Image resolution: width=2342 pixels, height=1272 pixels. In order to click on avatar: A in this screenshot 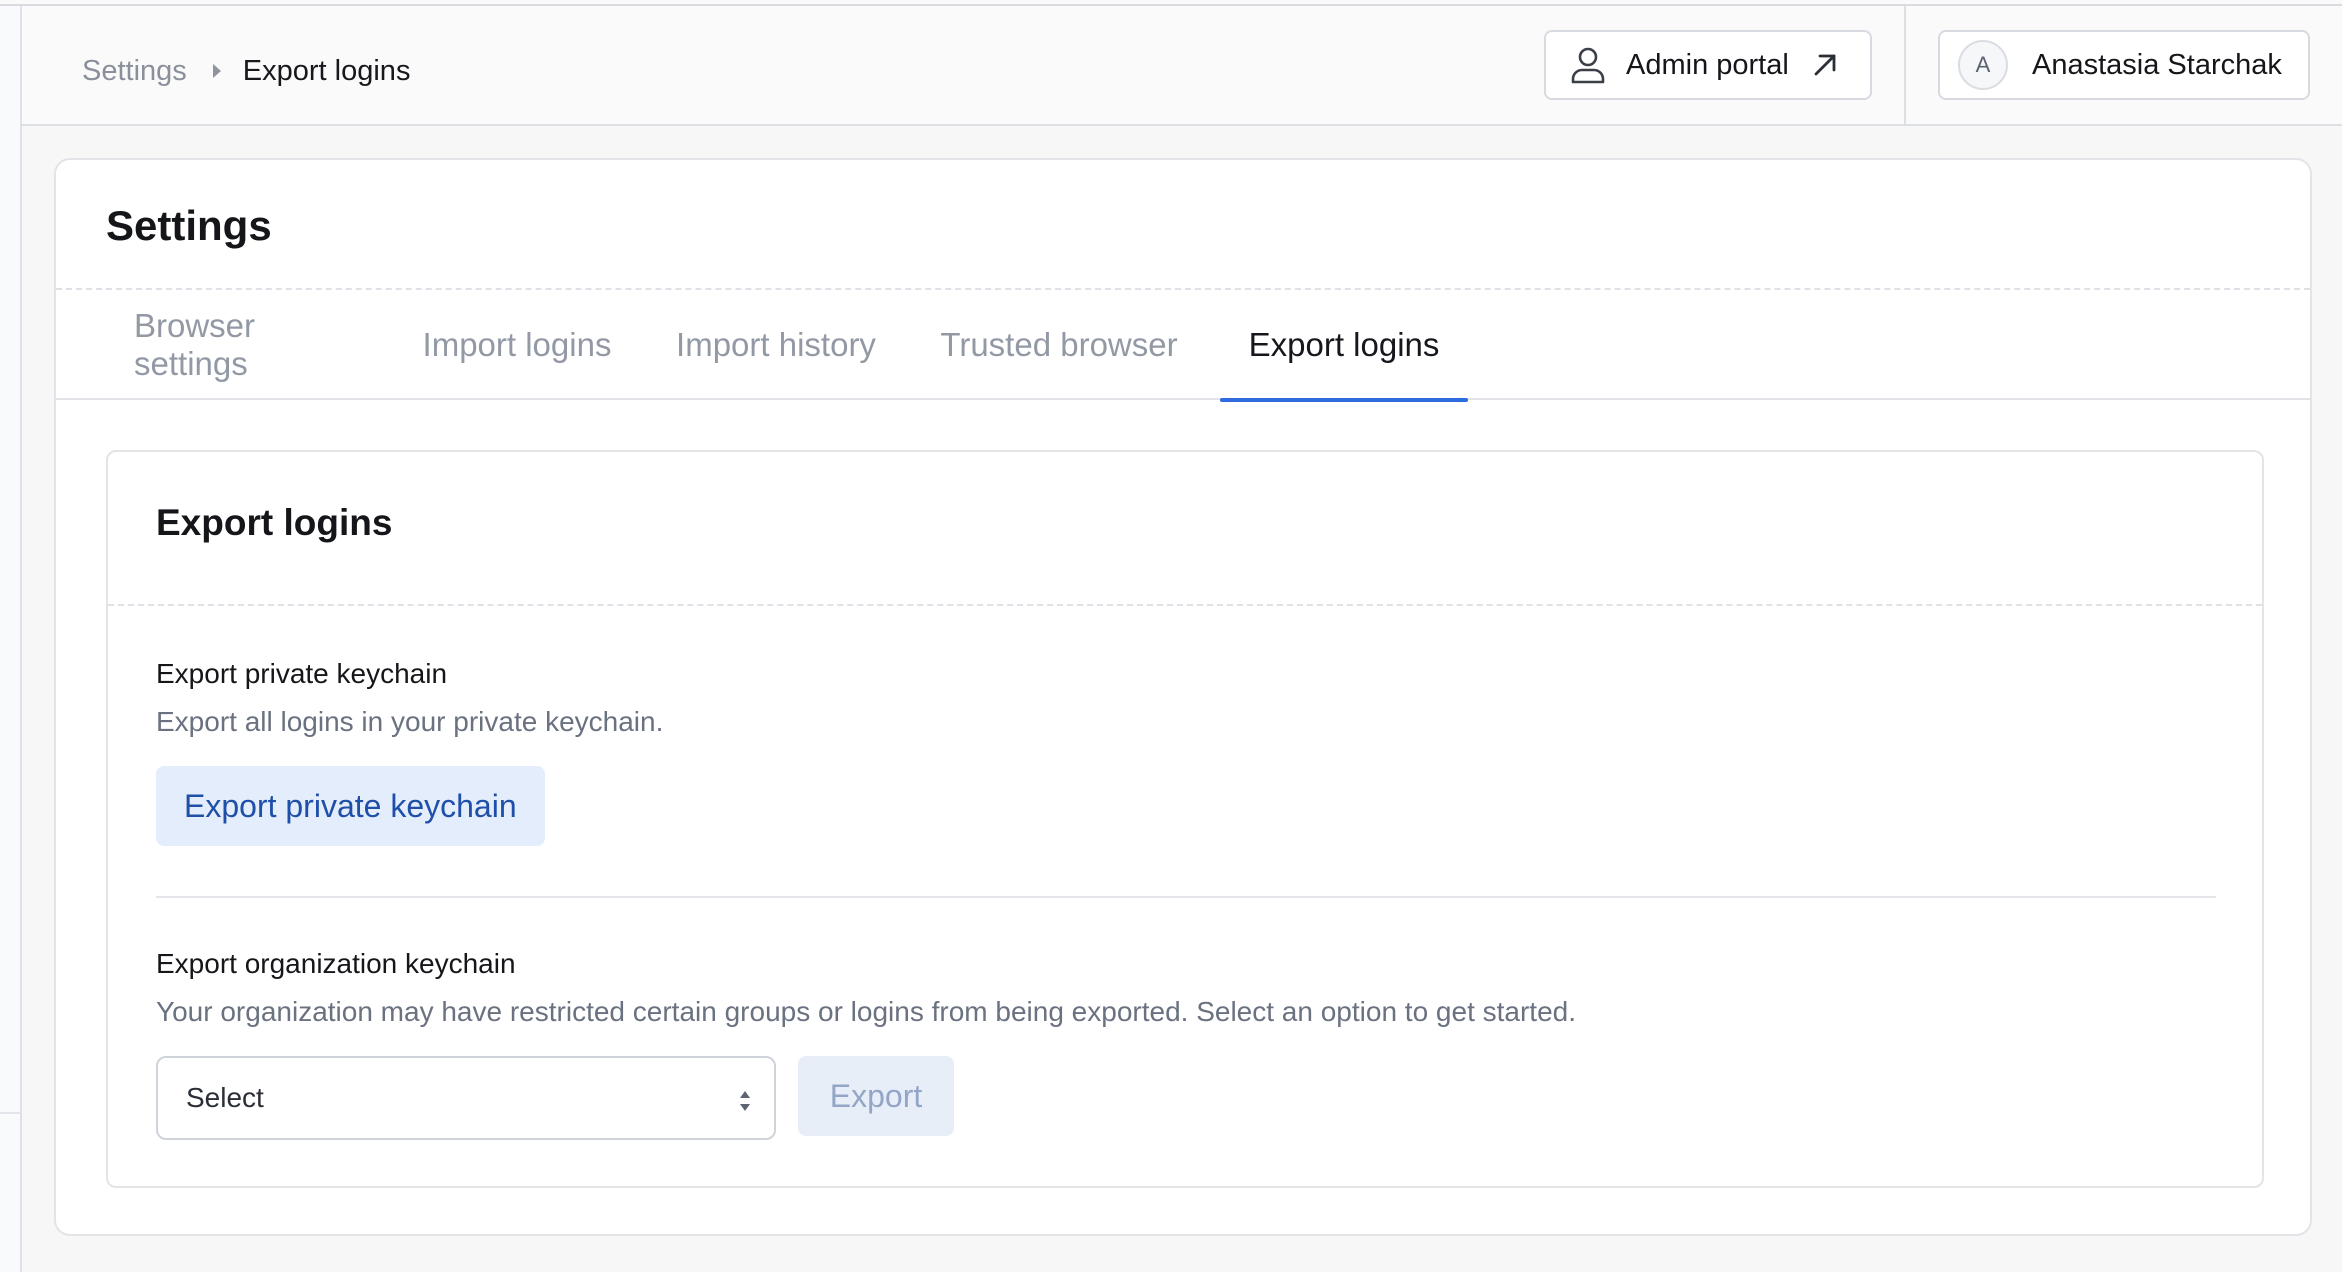, I will do `click(1983, 65)`.